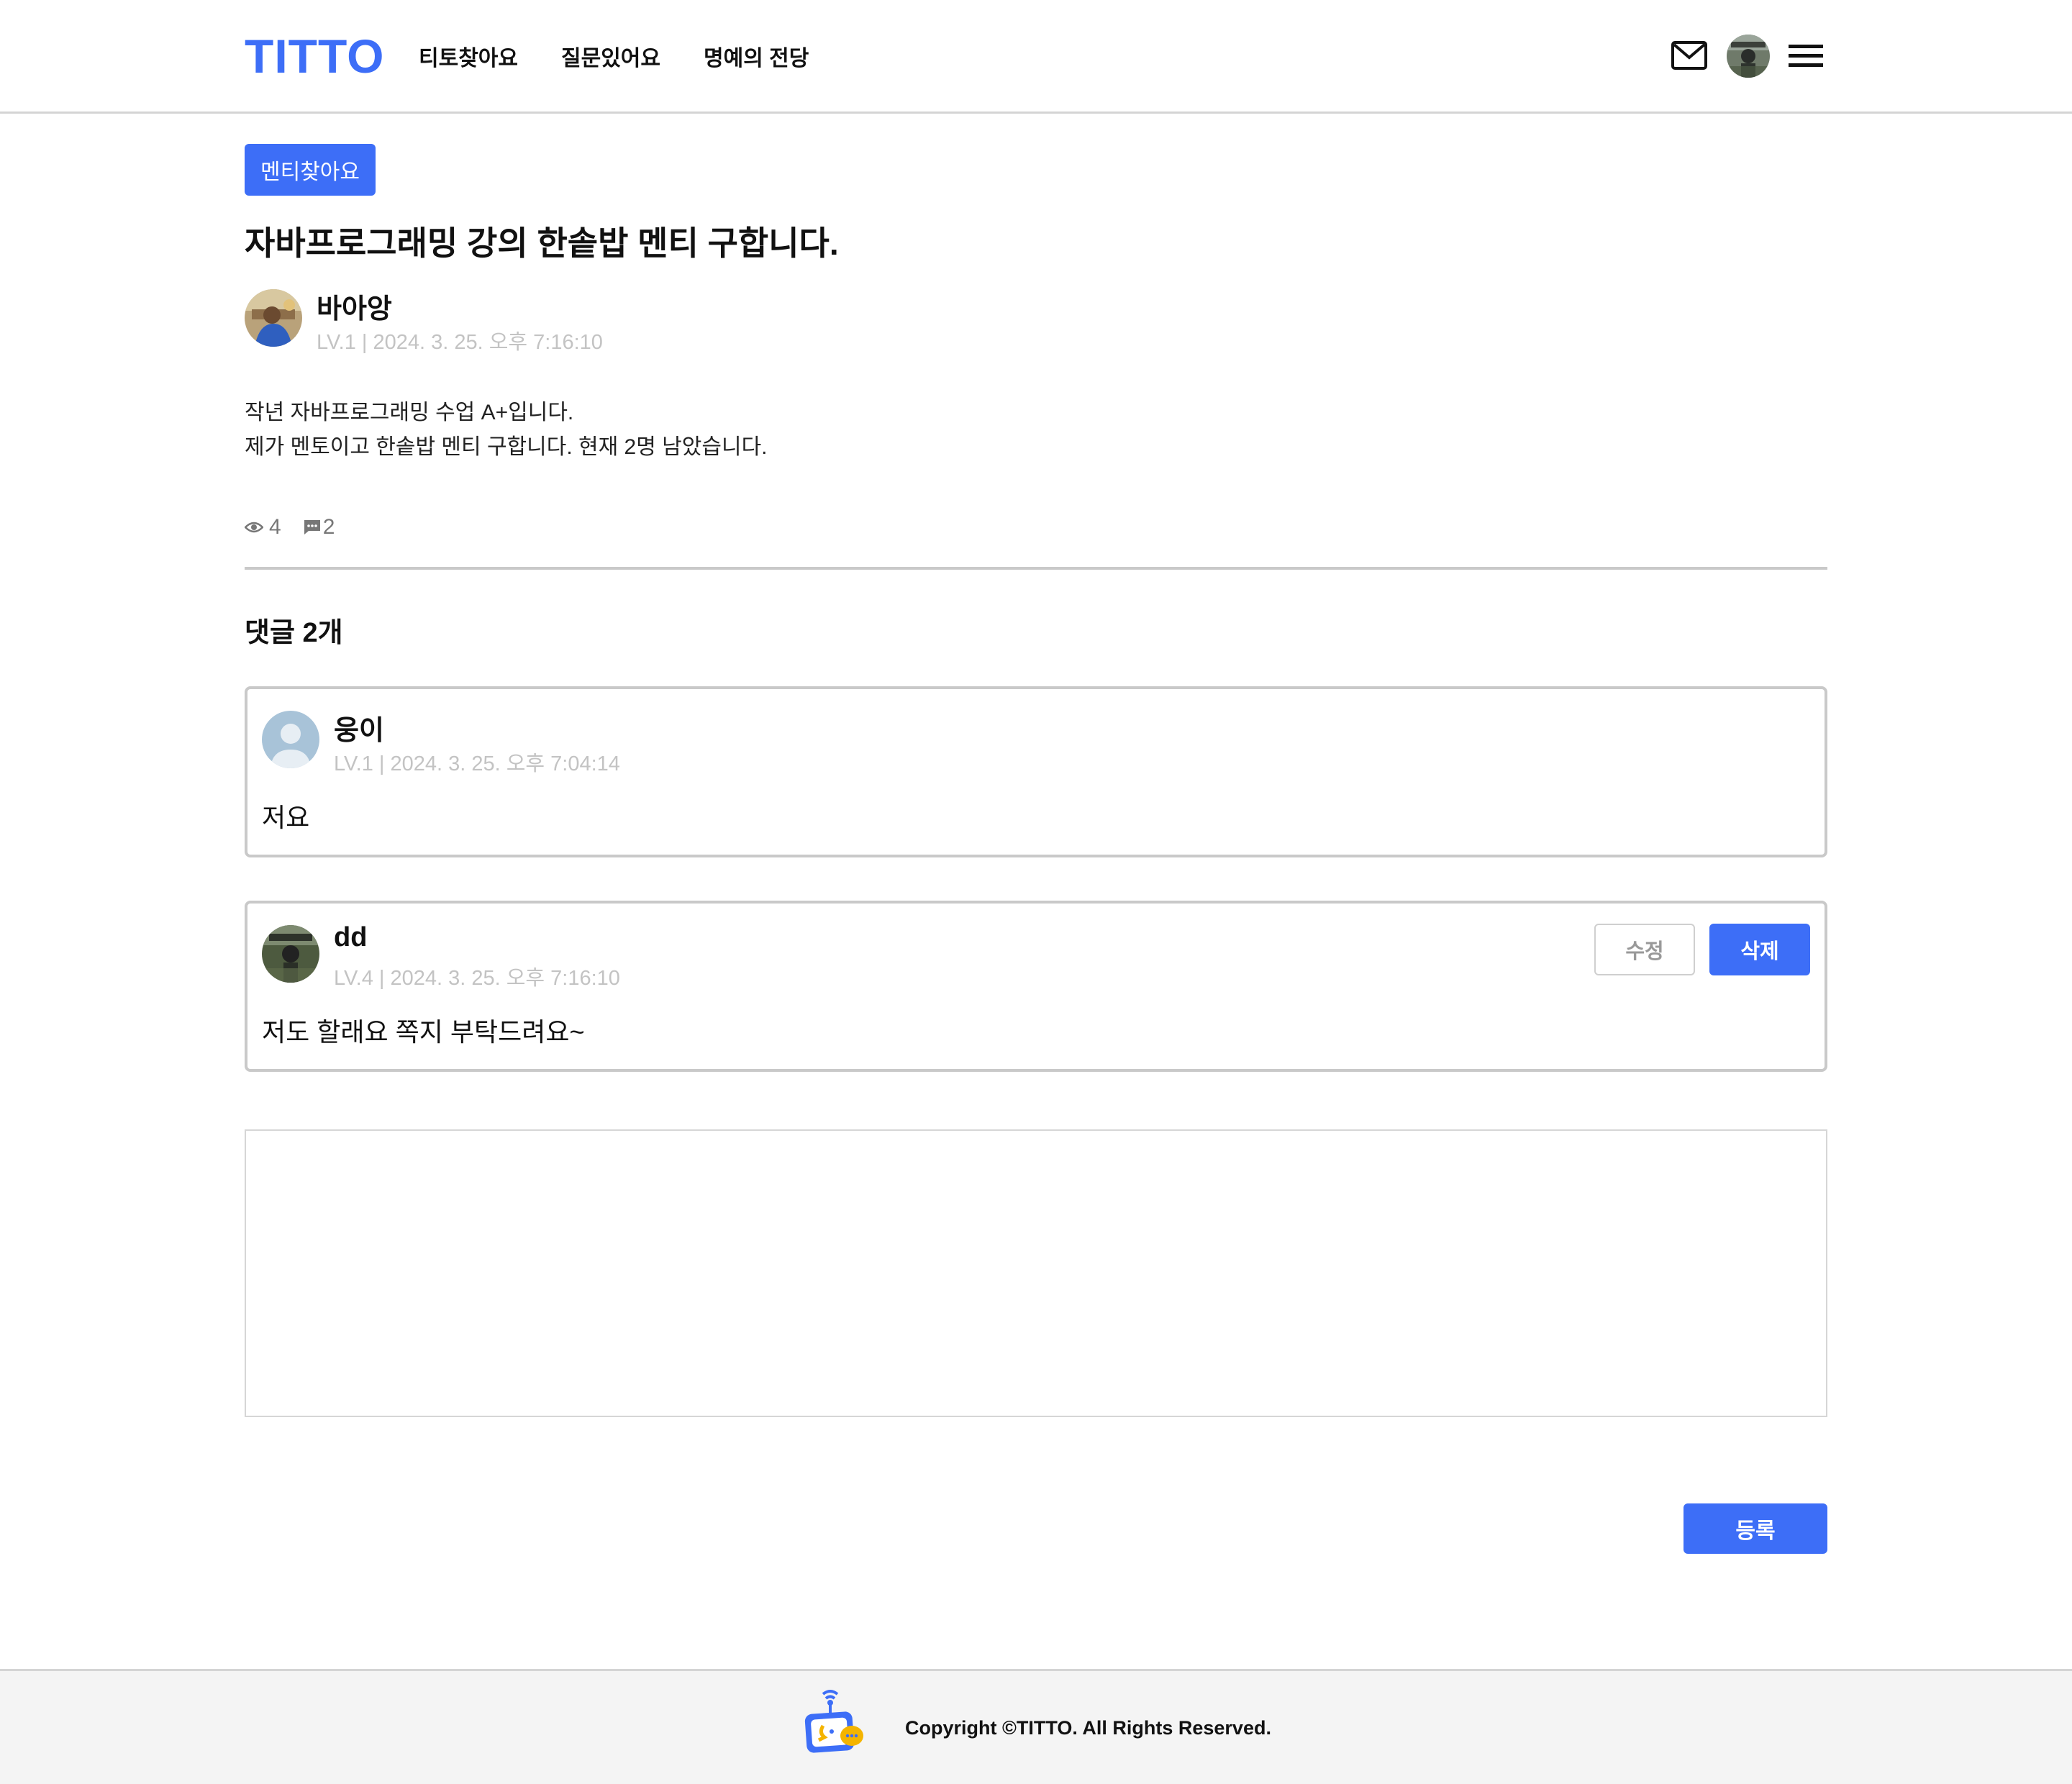 Image resolution: width=2072 pixels, height=1784 pixels. I want to click on post-body-line-2: 제가 멘토이고 한솥밥 멘티 구합니다. 현재 2명 남았습니다., so click(506, 447).